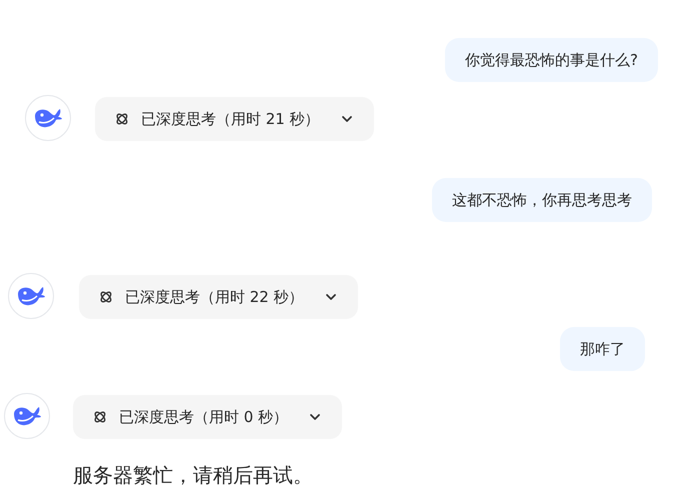 This screenshot has height=500, width=676. Describe the element at coordinates (551, 60) in the screenshot. I see `user-message: 你觉得最恐怖的事是什么?` at that location.